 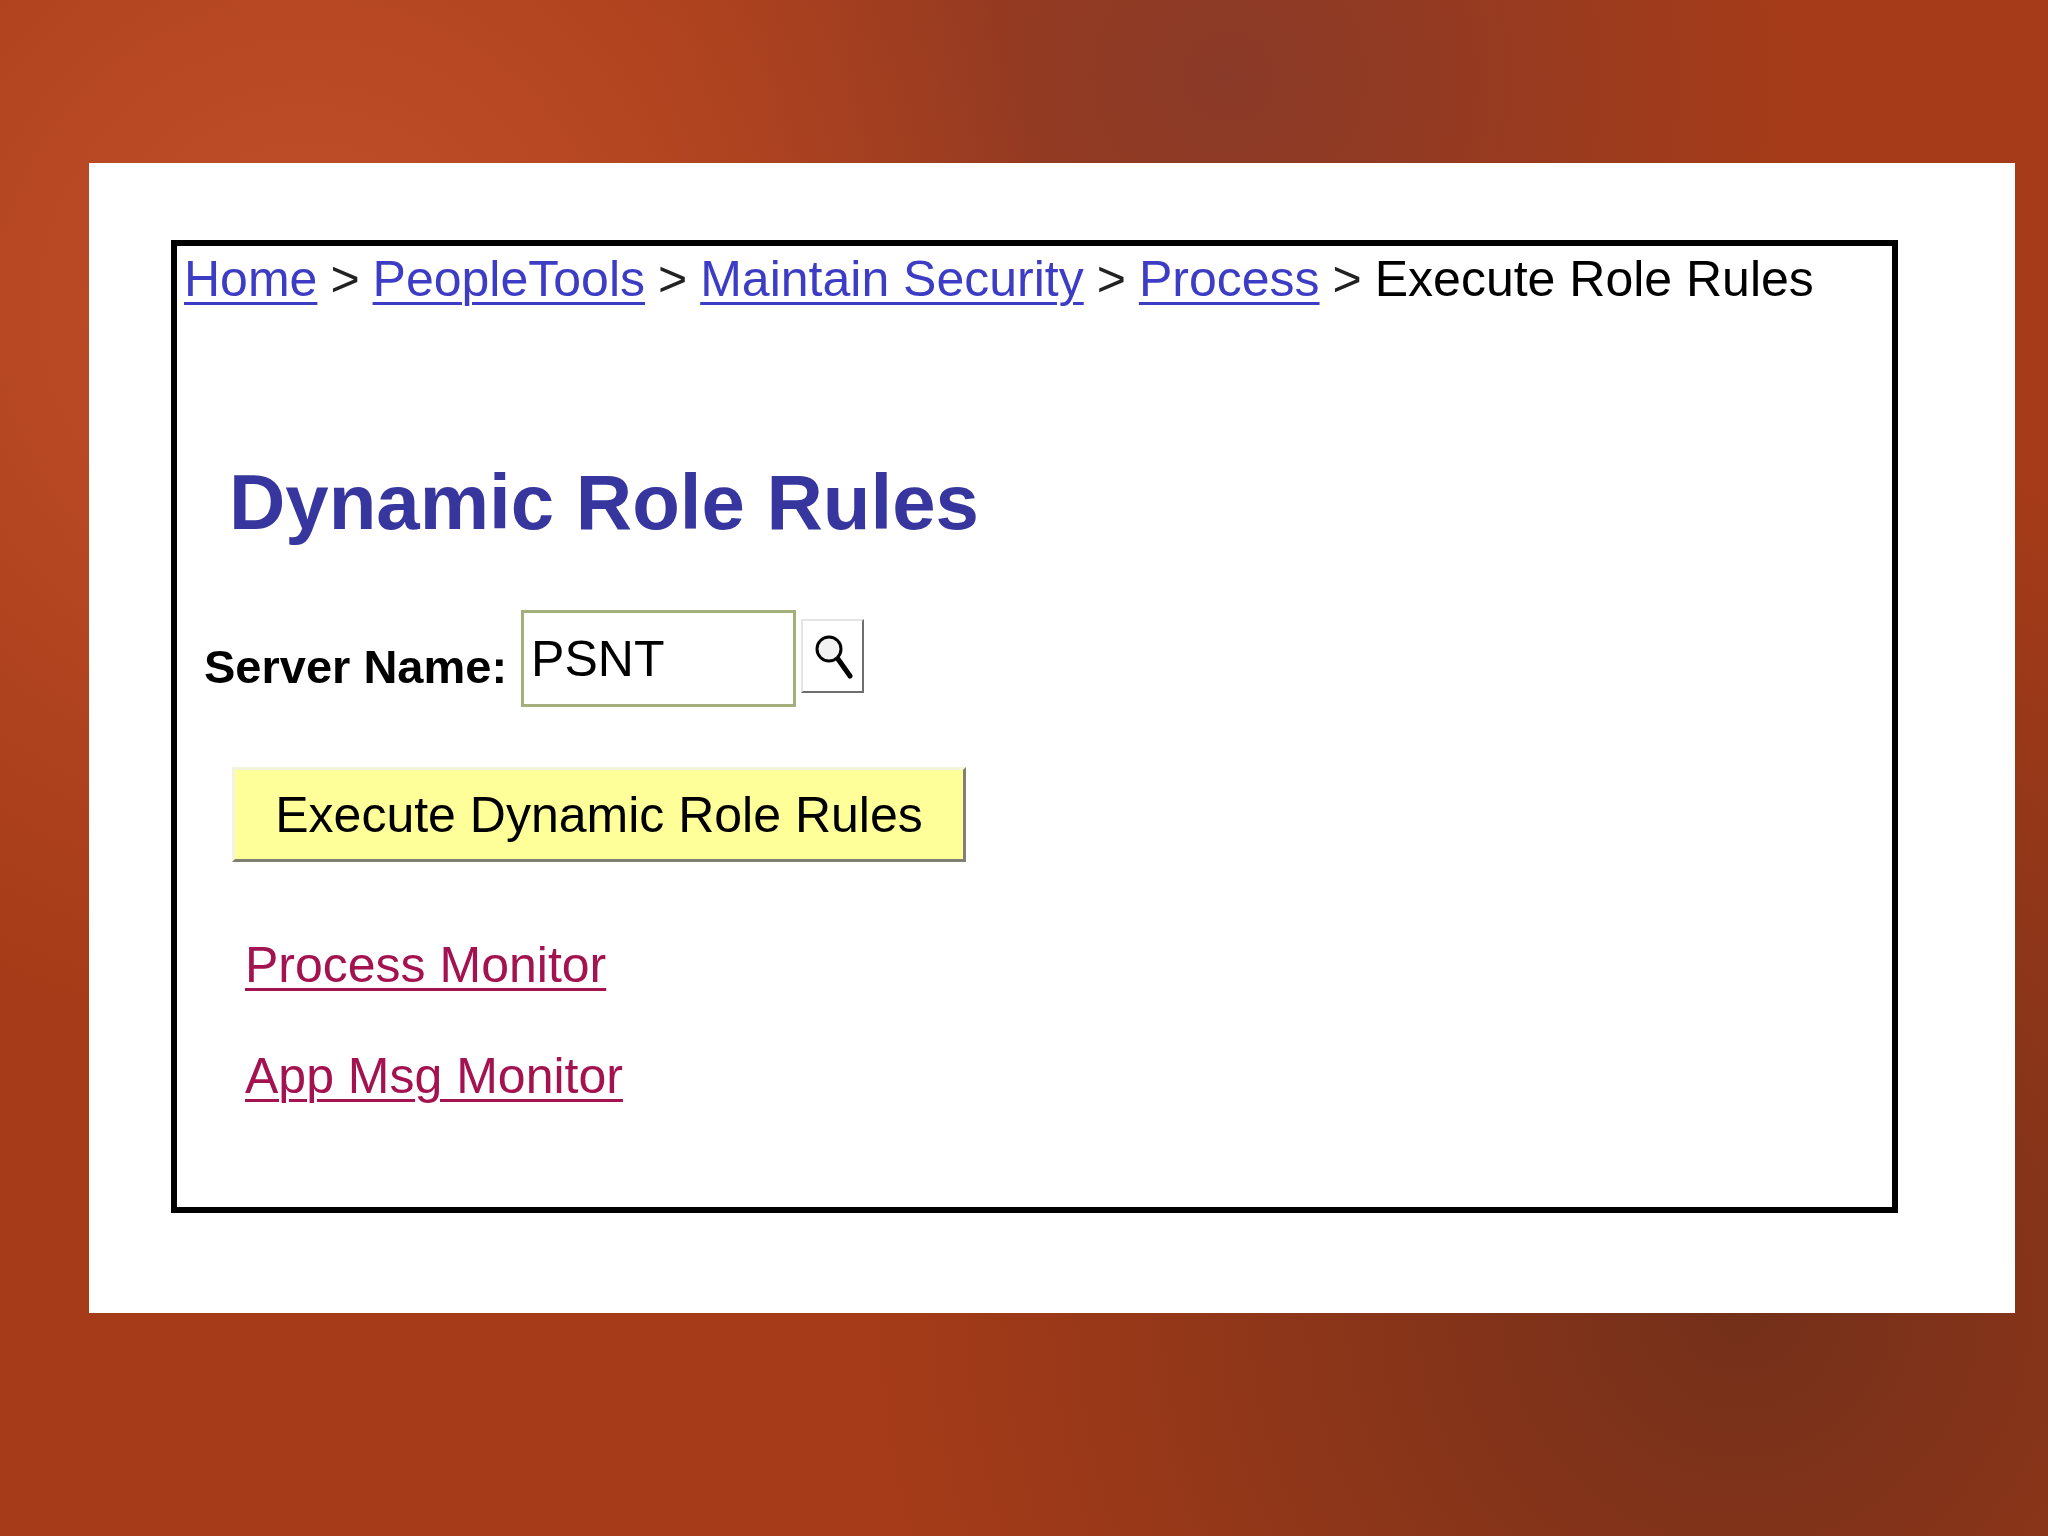 I want to click on breadcrumb-link: Home, so click(x=251, y=279).